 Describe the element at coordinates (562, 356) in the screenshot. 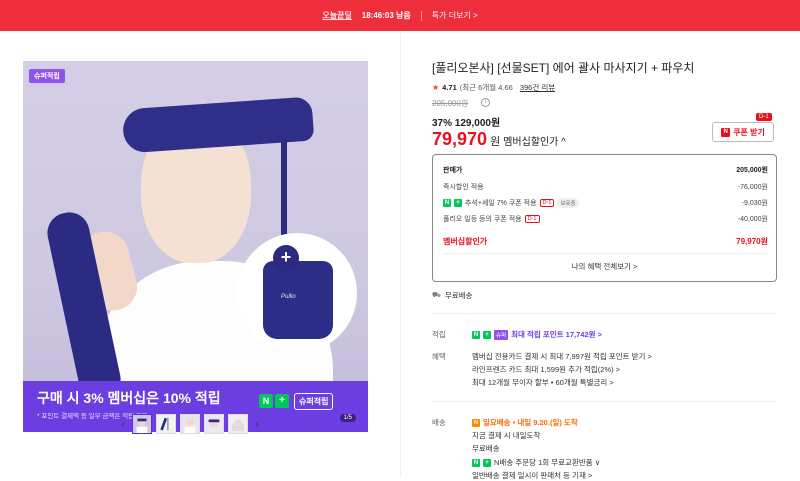

I see `benefit-line: 멤버십 전용카드 결제 시 최대 7,997원 적립 포인트 받기 >` at that location.